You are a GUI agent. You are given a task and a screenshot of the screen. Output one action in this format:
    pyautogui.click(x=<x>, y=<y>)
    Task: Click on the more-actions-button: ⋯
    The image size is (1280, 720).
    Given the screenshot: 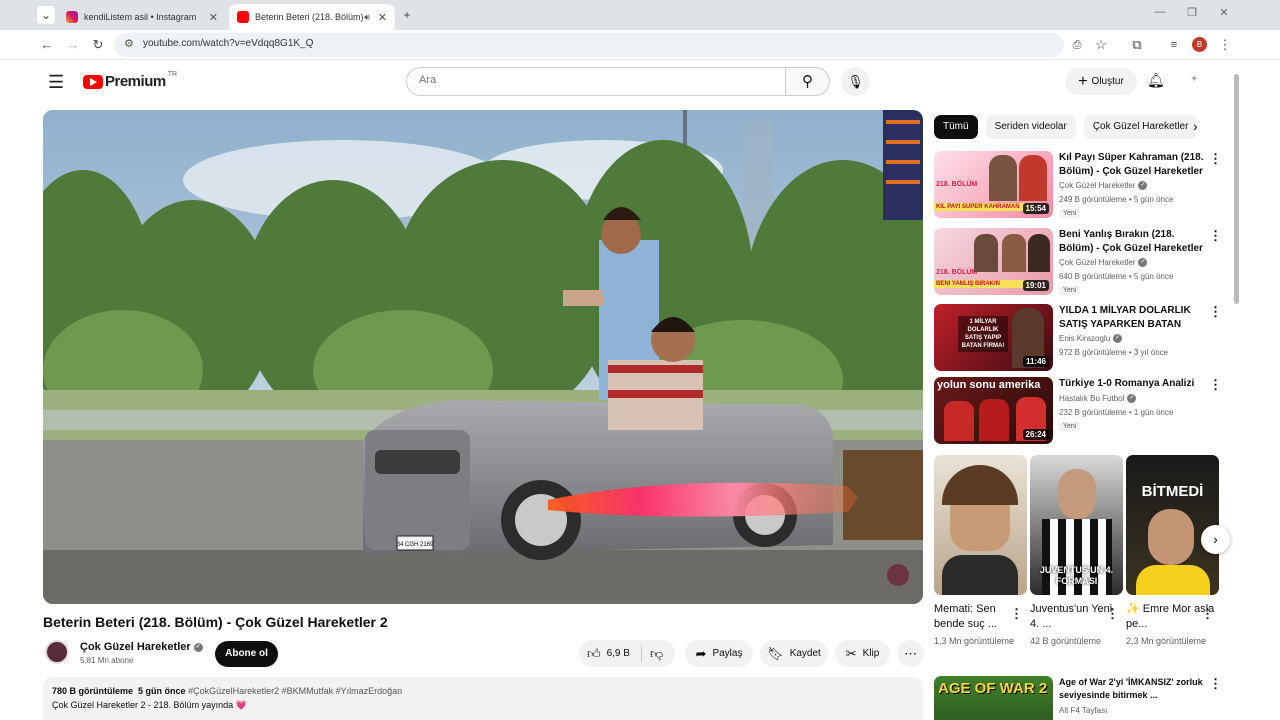 What is the action you would take?
    pyautogui.click(x=910, y=653)
    